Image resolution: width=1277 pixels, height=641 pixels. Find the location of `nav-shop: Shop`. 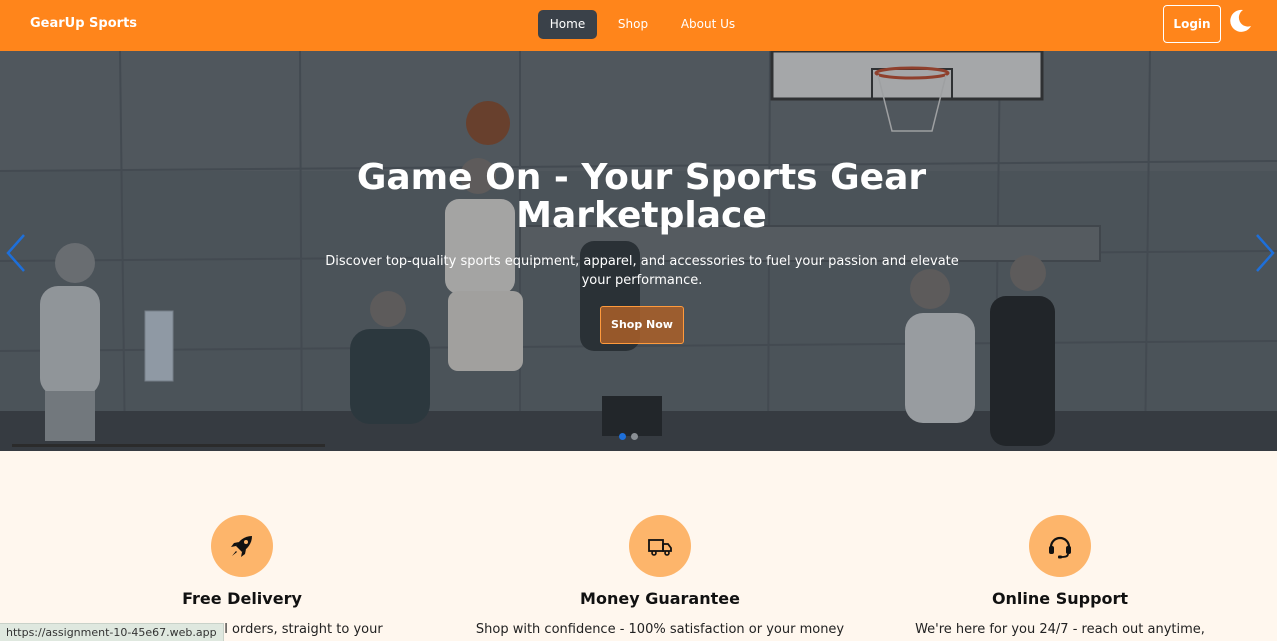

nav-shop: Shop is located at coordinates (633, 24).